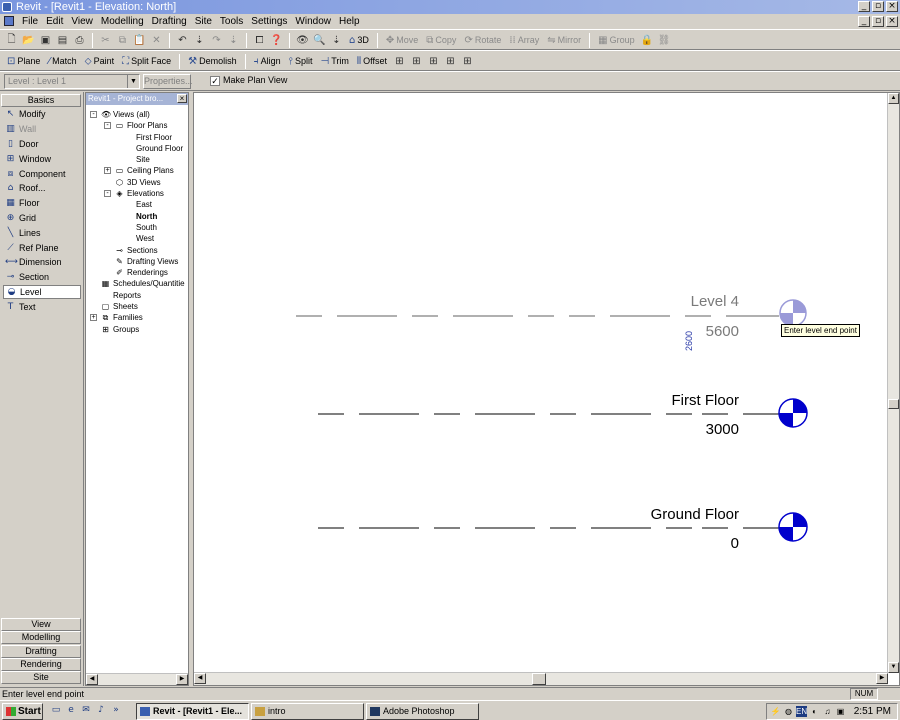  Describe the element at coordinates (138, 306) in the screenshot. I see `tree-item-sheets: ▢ Sheets` at that location.